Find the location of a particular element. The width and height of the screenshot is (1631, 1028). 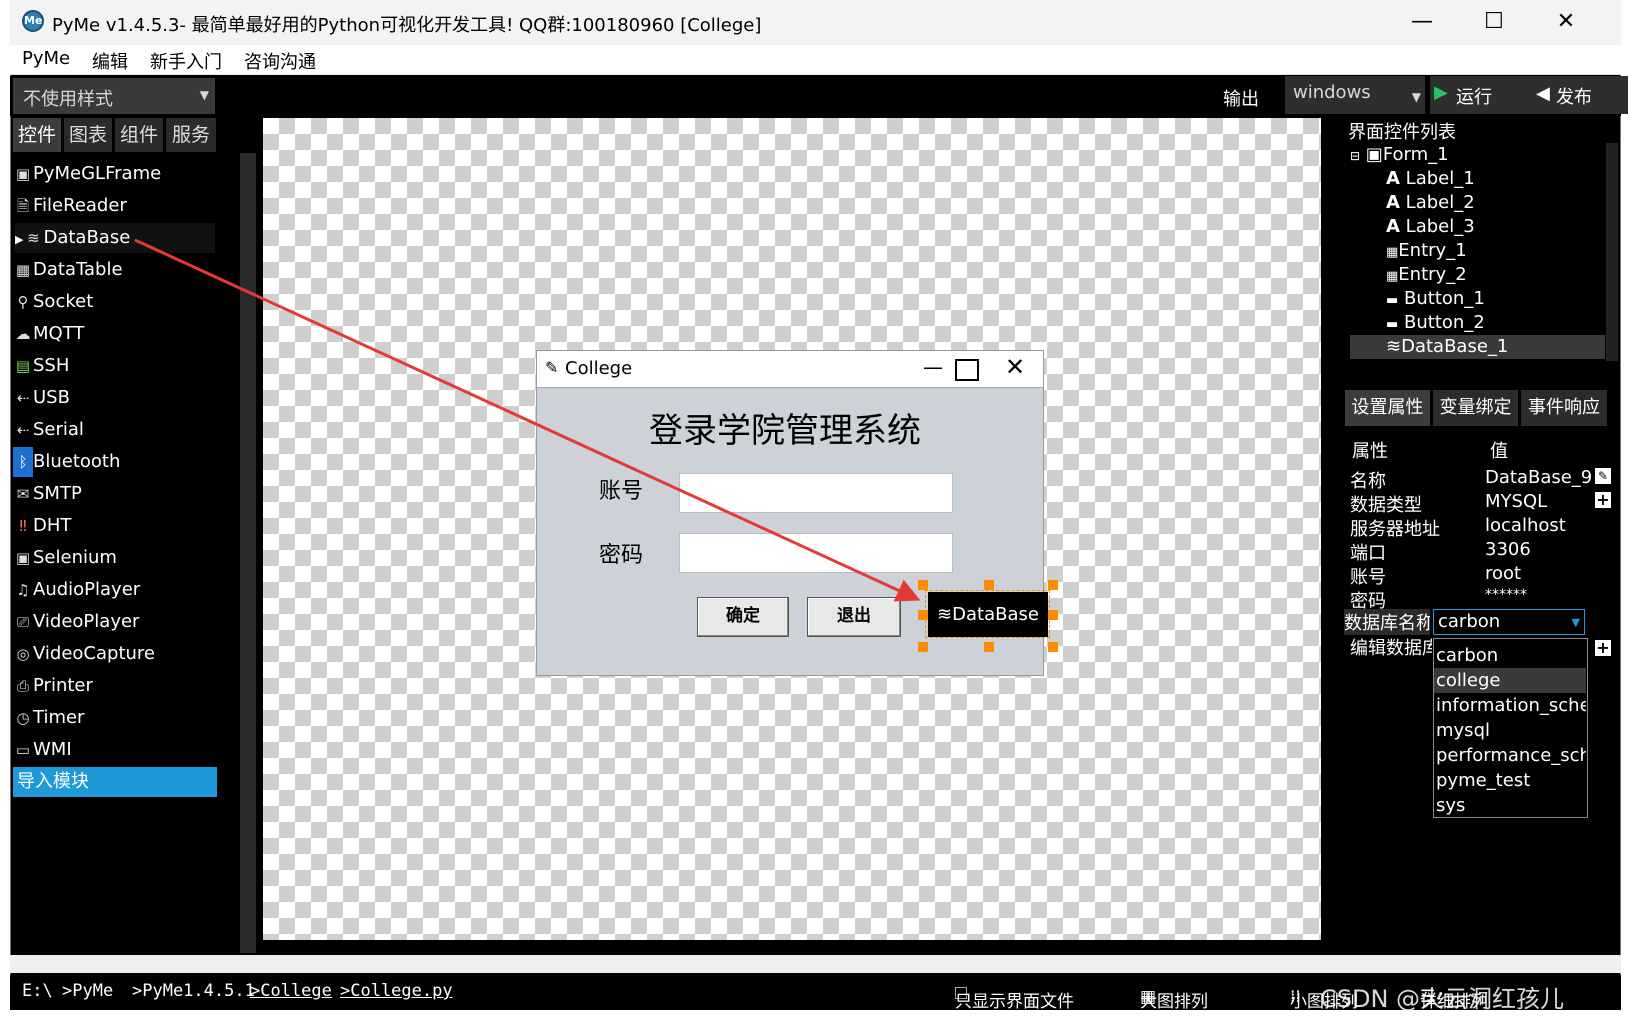

list-item-label: 导入模块 is located at coordinates (53, 781).